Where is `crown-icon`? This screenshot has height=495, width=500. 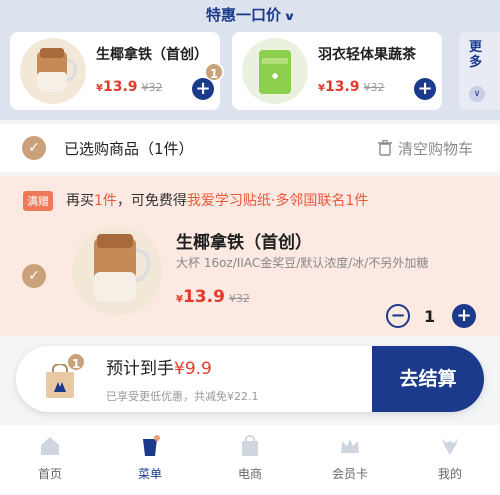 crown-icon is located at coordinates (350, 446).